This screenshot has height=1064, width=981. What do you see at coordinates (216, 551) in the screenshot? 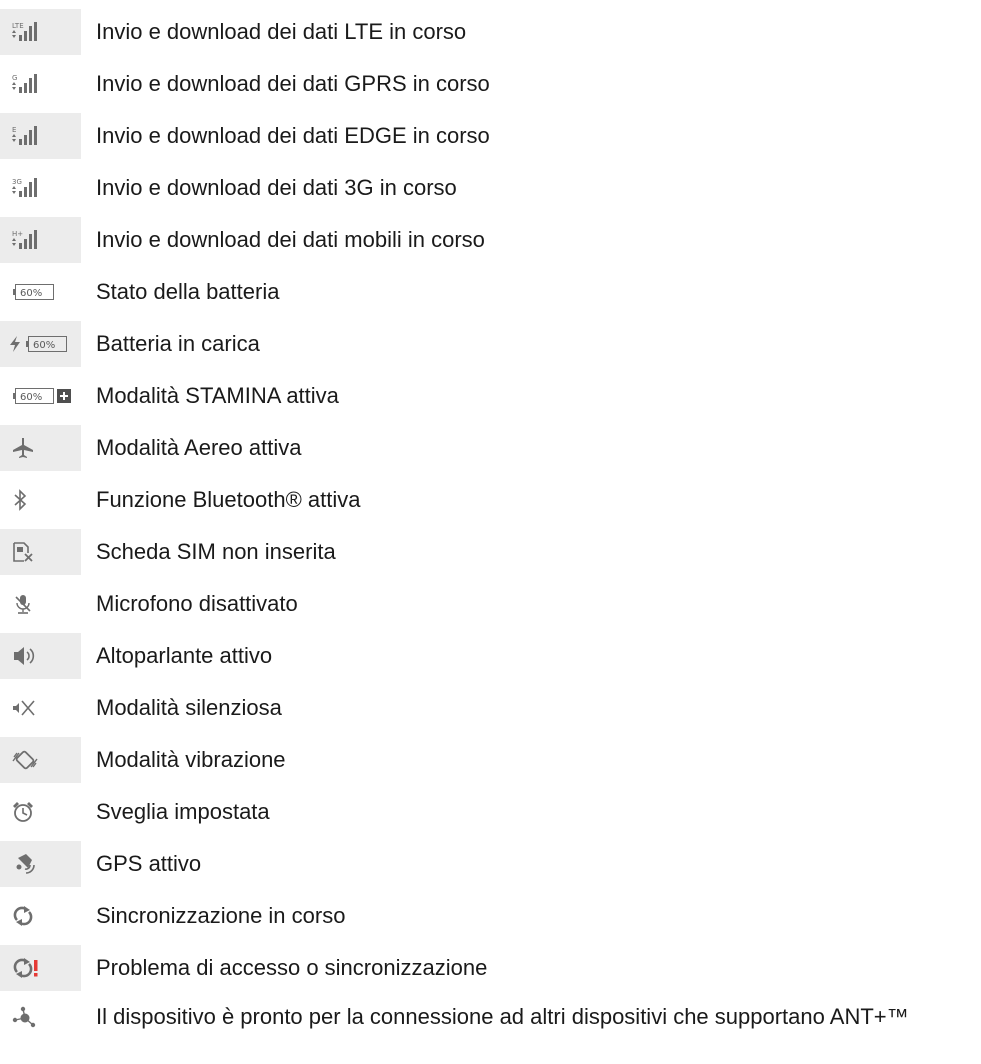
I see `list-item-label: Scheda SIM non inserita` at bounding box center [216, 551].